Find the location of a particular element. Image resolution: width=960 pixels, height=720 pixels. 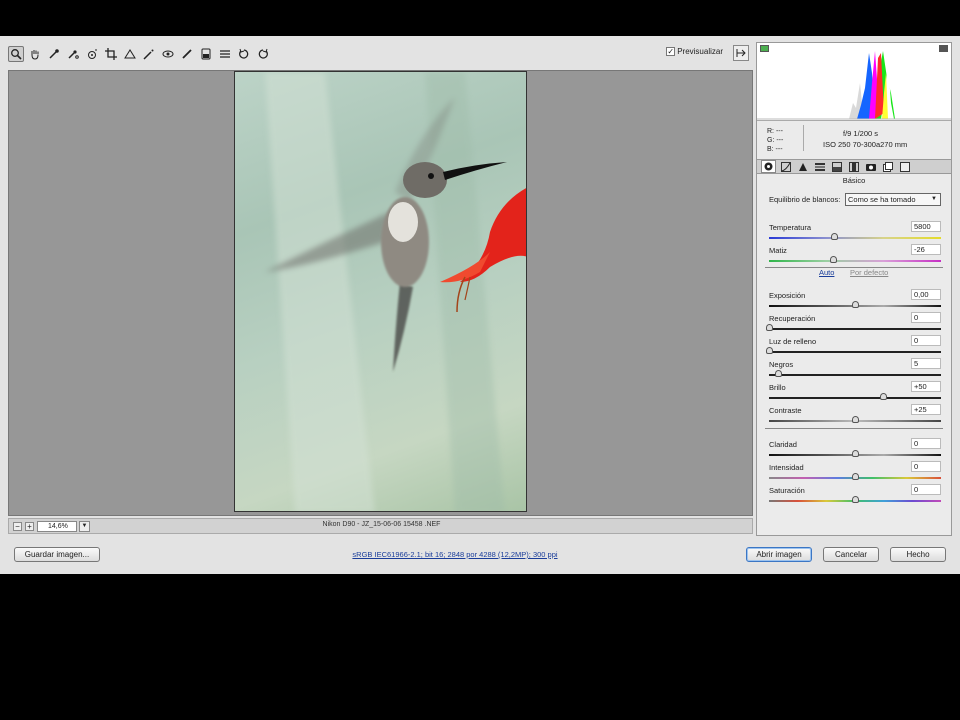

tab-basic is located at coordinates (768, 166).